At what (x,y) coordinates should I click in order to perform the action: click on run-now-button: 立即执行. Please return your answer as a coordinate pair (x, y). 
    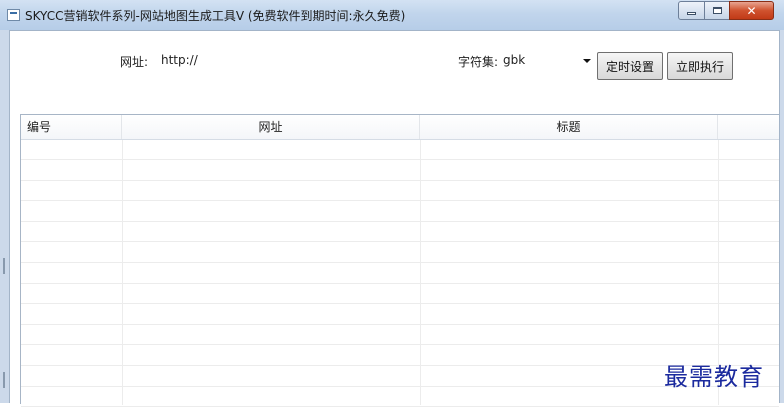
    Looking at the image, I should click on (700, 66).